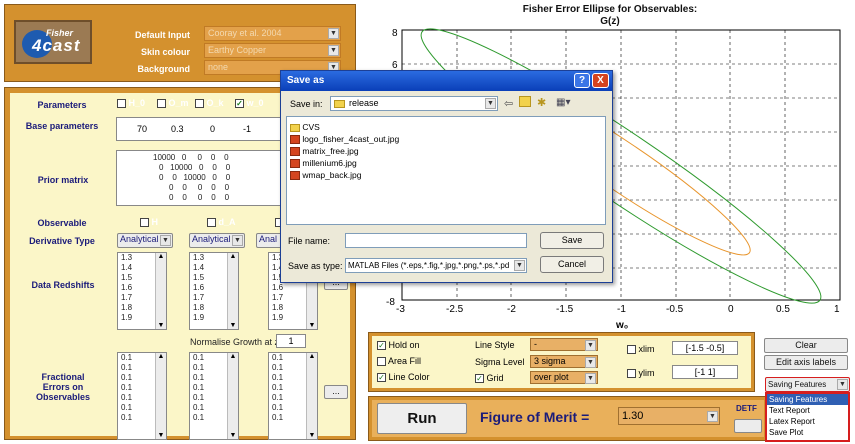 This screenshot has height=444, width=855. What do you see at coordinates (572, 240) in the screenshot?
I see `save-button: Save` at bounding box center [572, 240].